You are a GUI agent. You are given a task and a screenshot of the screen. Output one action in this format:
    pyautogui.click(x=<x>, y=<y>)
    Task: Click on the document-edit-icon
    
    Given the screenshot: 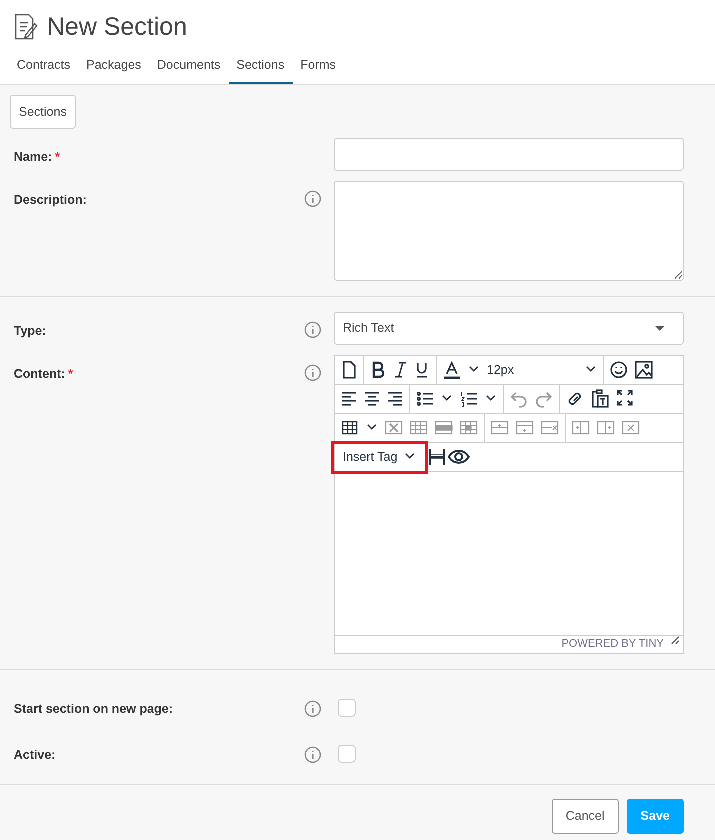 What is the action you would take?
    pyautogui.click(x=26, y=27)
    